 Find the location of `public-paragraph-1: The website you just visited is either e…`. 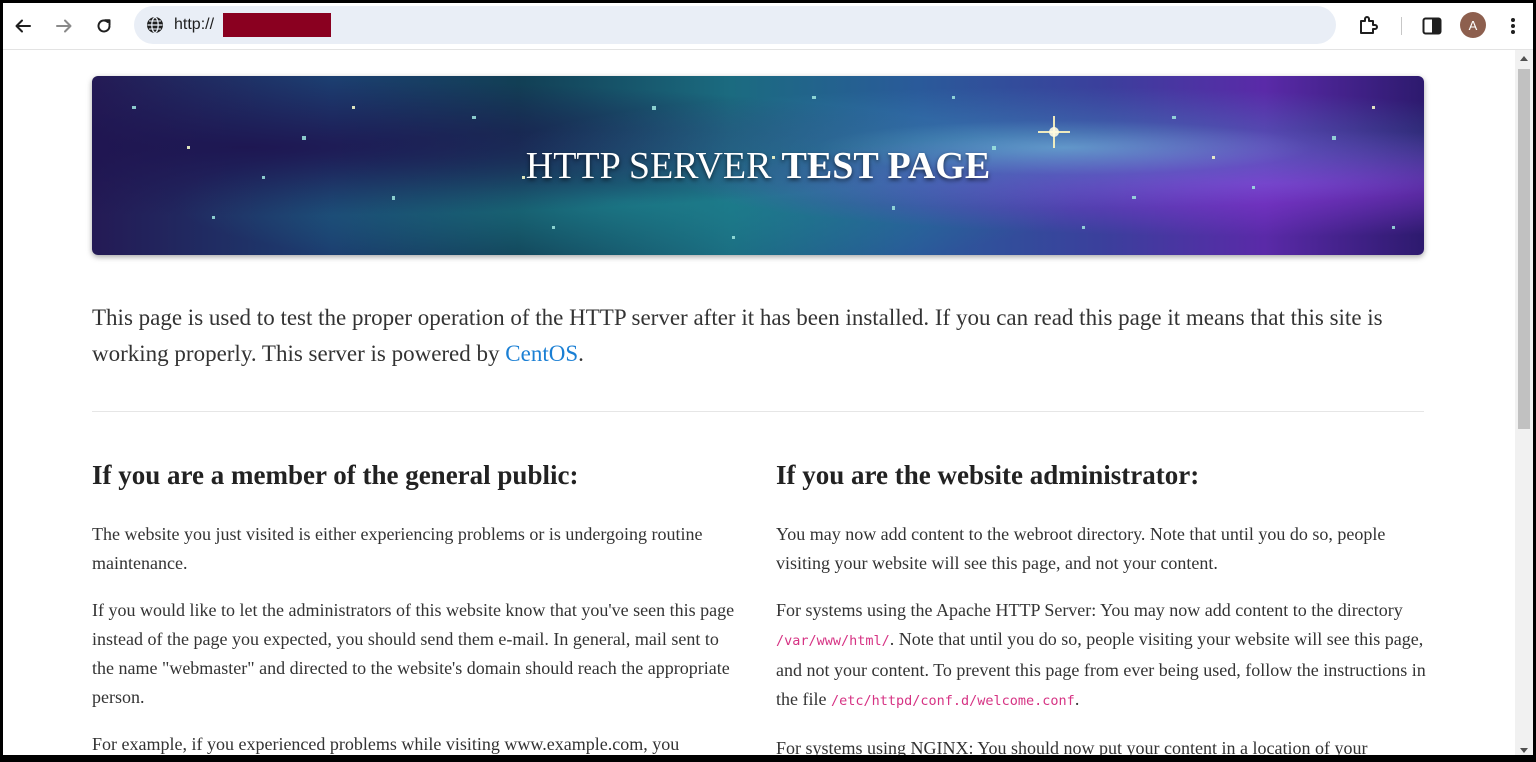

public-paragraph-1: The website you just visited is either e… is located at coordinates (397, 548).